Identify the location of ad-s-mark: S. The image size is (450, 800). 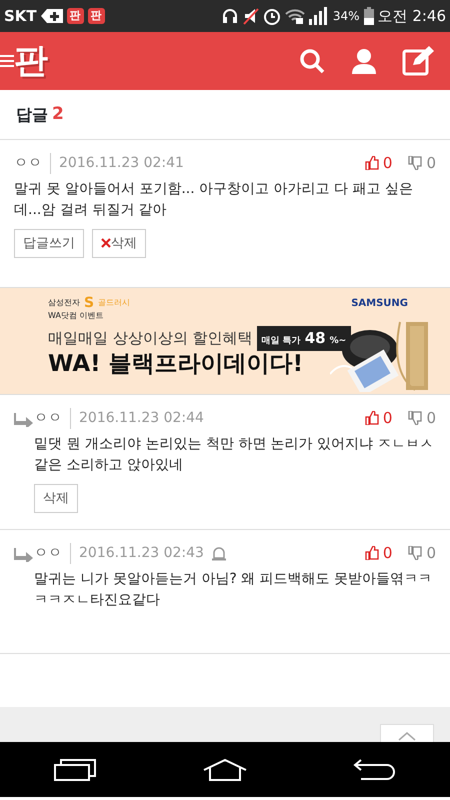
(89, 303).